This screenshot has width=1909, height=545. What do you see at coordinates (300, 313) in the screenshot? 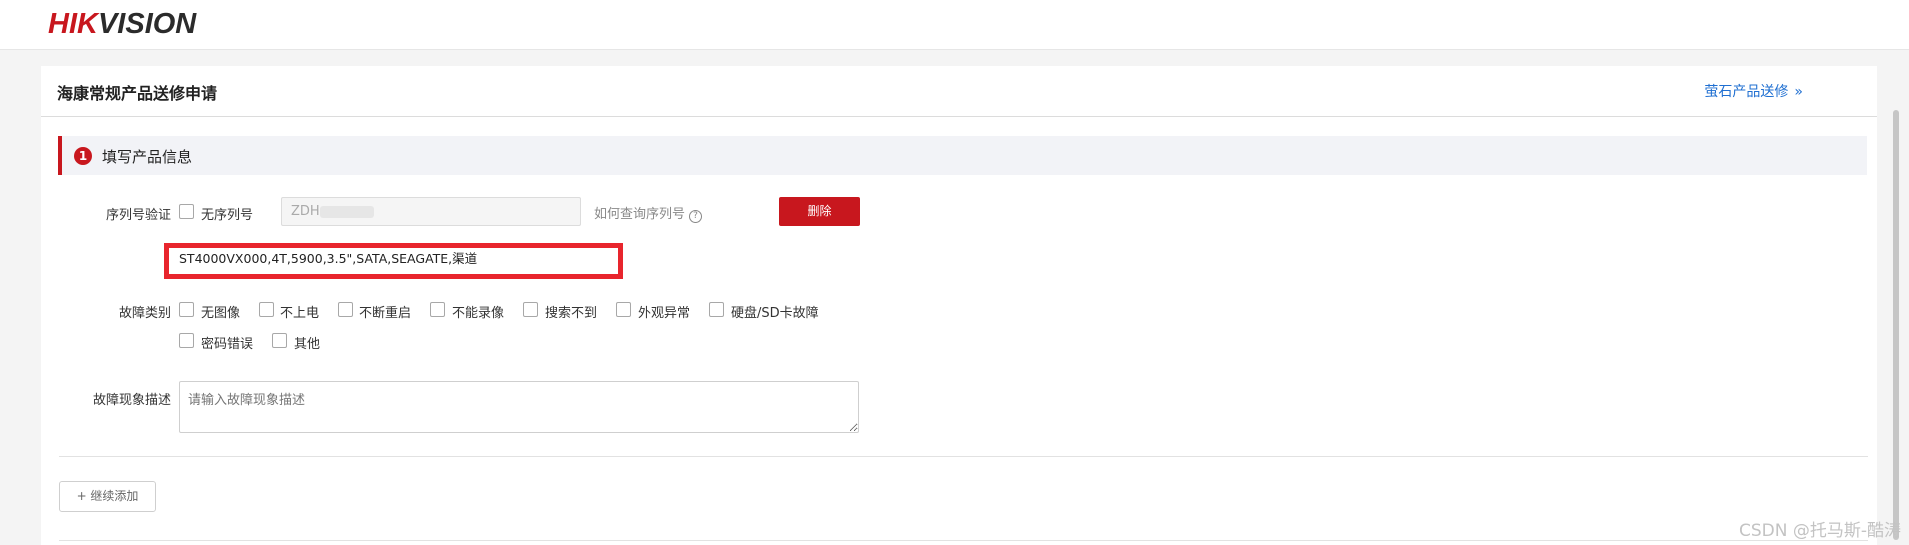
I see `fault-option-label: 不上电` at bounding box center [300, 313].